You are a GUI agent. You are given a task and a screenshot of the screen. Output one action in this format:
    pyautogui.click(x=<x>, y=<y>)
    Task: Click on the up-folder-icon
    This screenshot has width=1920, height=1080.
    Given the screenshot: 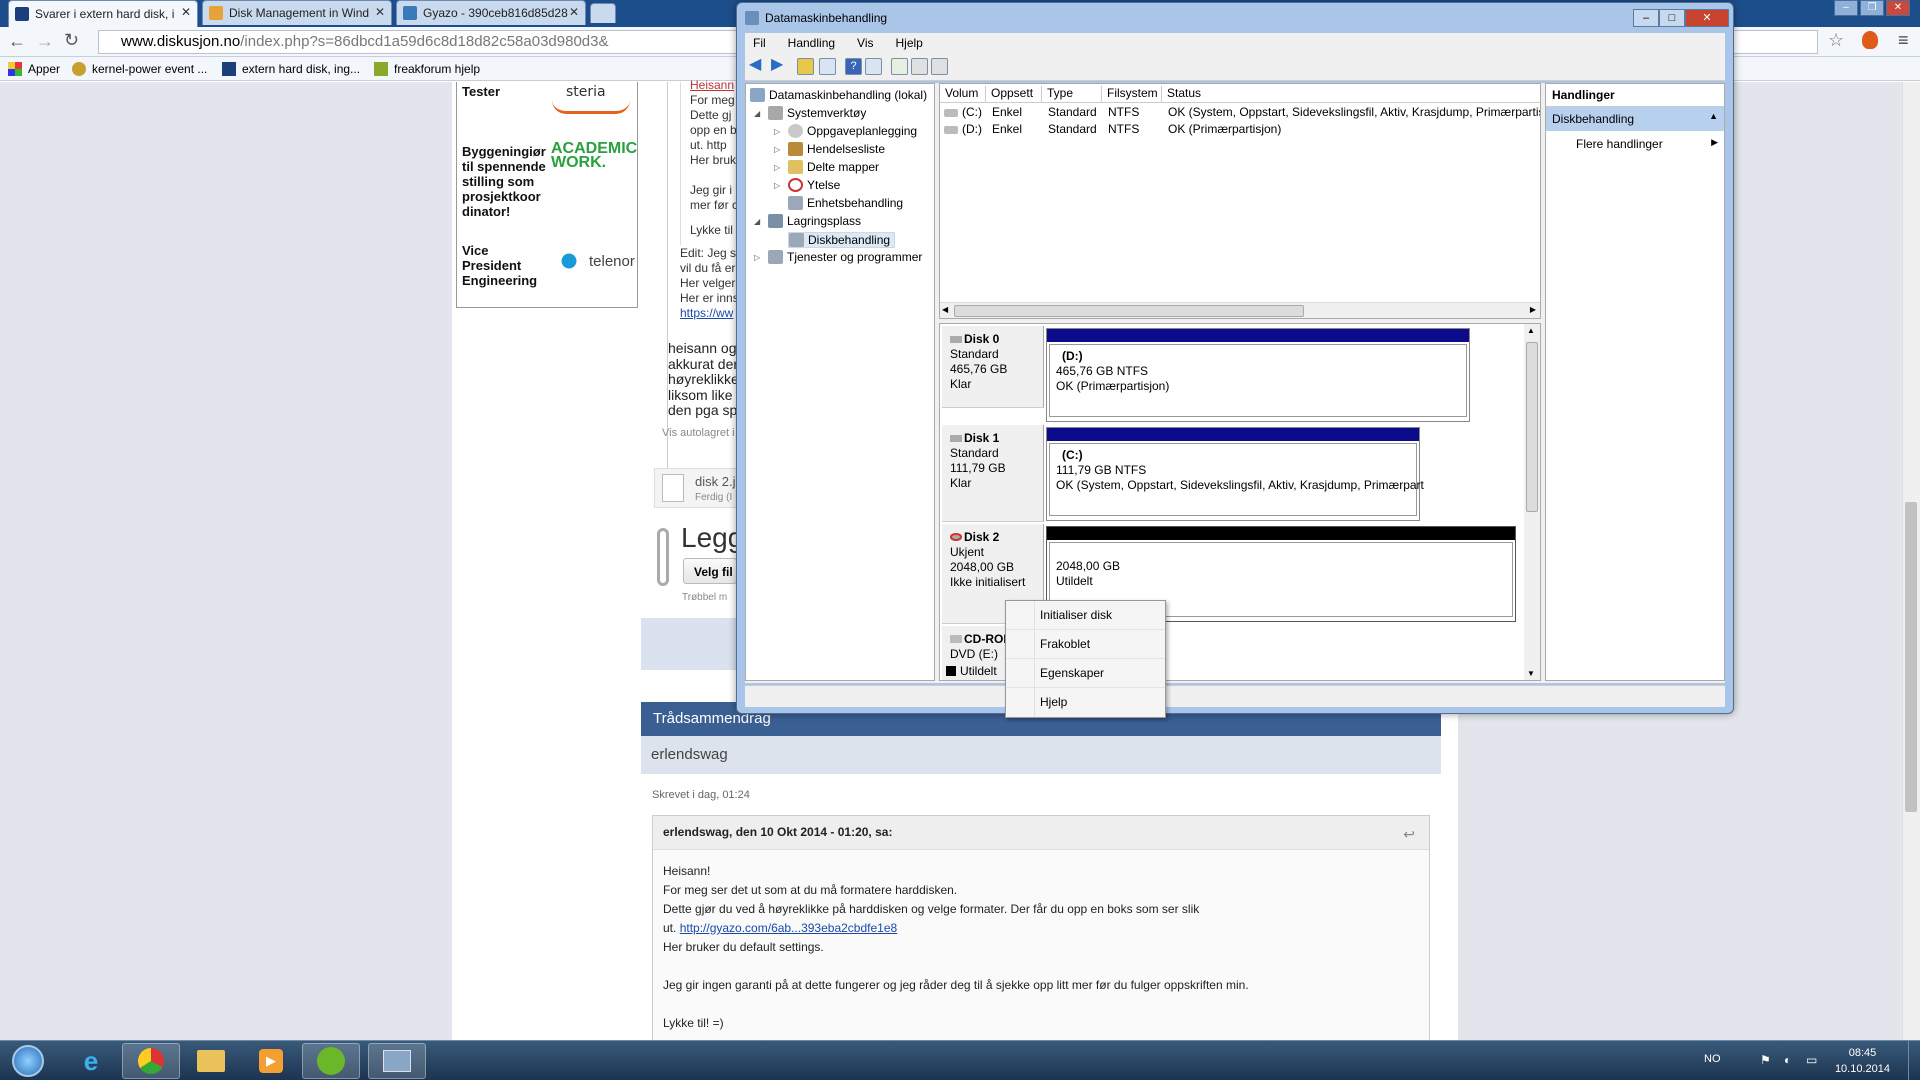 What is the action you would take?
    pyautogui.click(x=805, y=66)
    